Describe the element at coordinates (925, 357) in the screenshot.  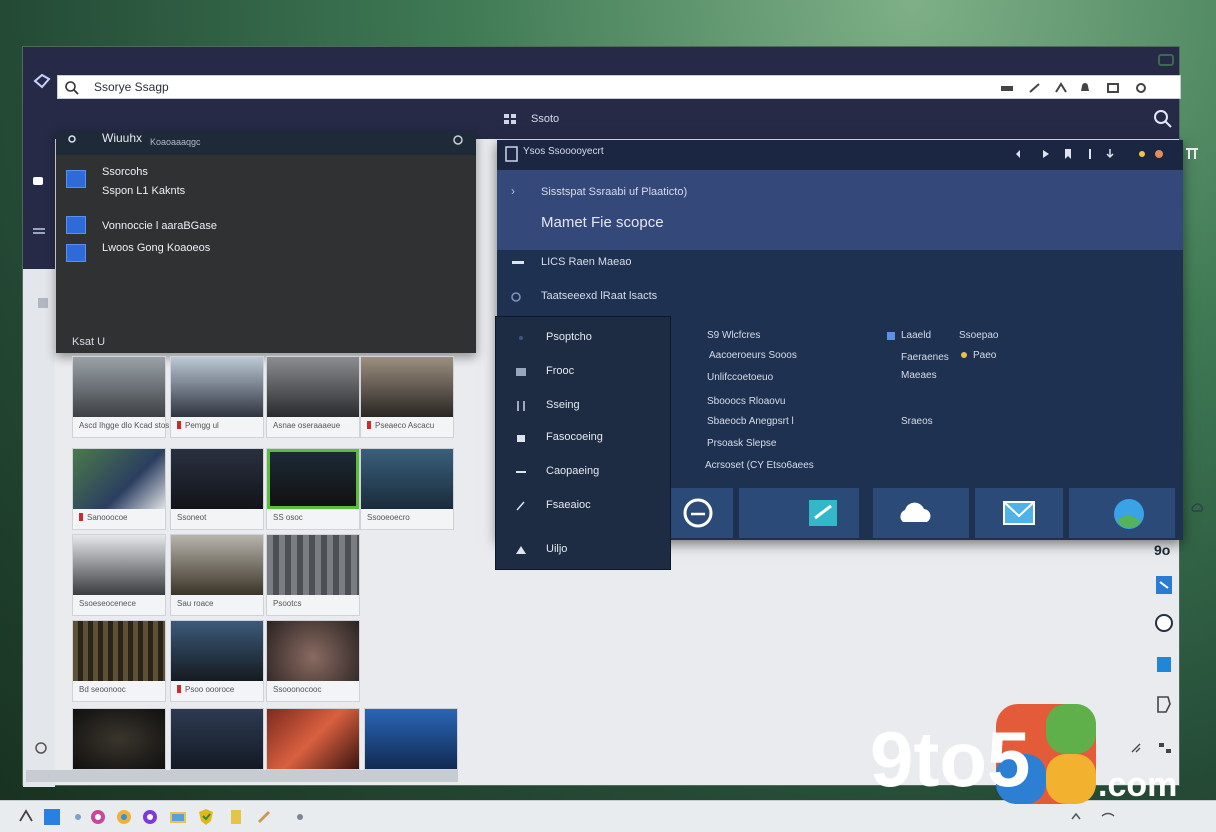
I see `col3-item: Faeraenes` at that location.